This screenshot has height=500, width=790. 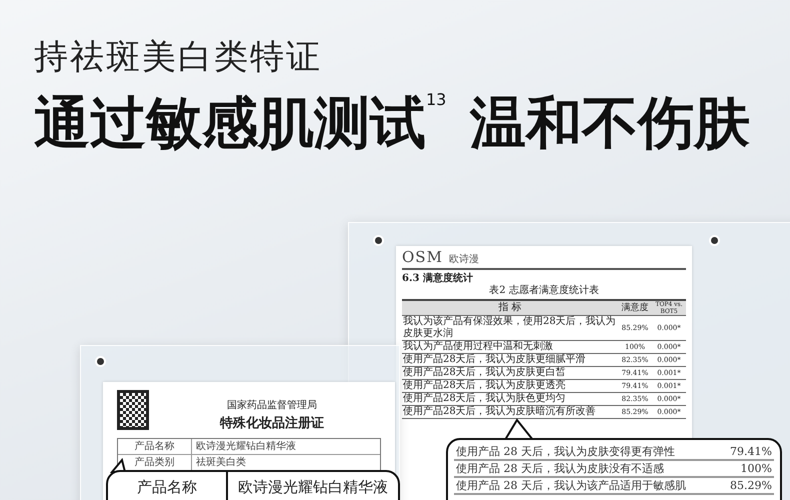 I want to click on survey-rate: 79.41%, so click(x=751, y=451).